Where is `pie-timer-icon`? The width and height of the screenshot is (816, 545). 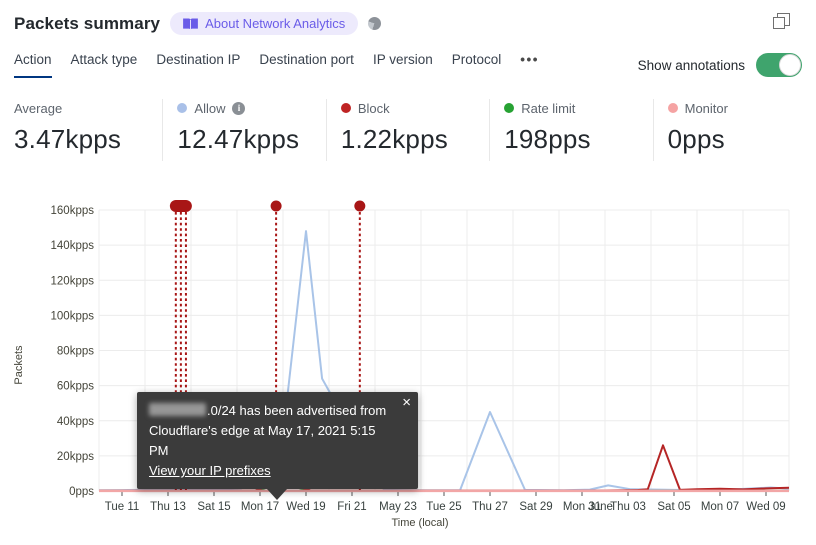 pie-timer-icon is located at coordinates (375, 23).